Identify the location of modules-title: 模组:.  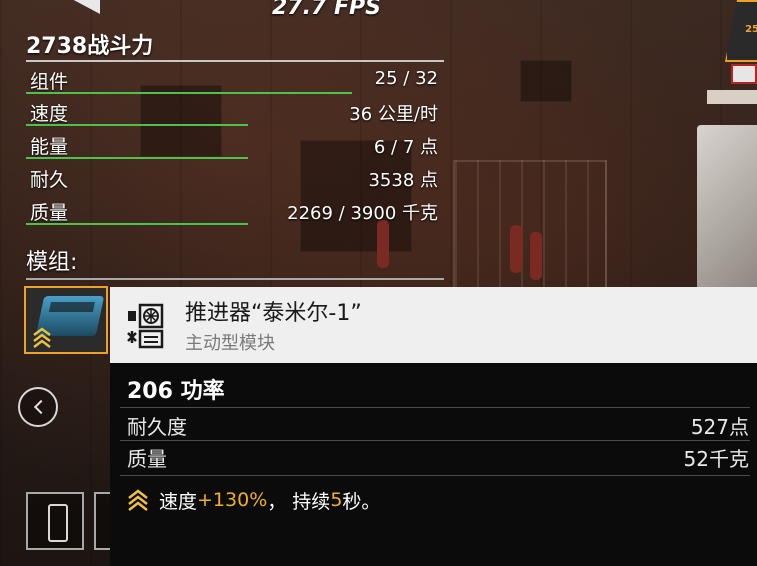
(52, 262).